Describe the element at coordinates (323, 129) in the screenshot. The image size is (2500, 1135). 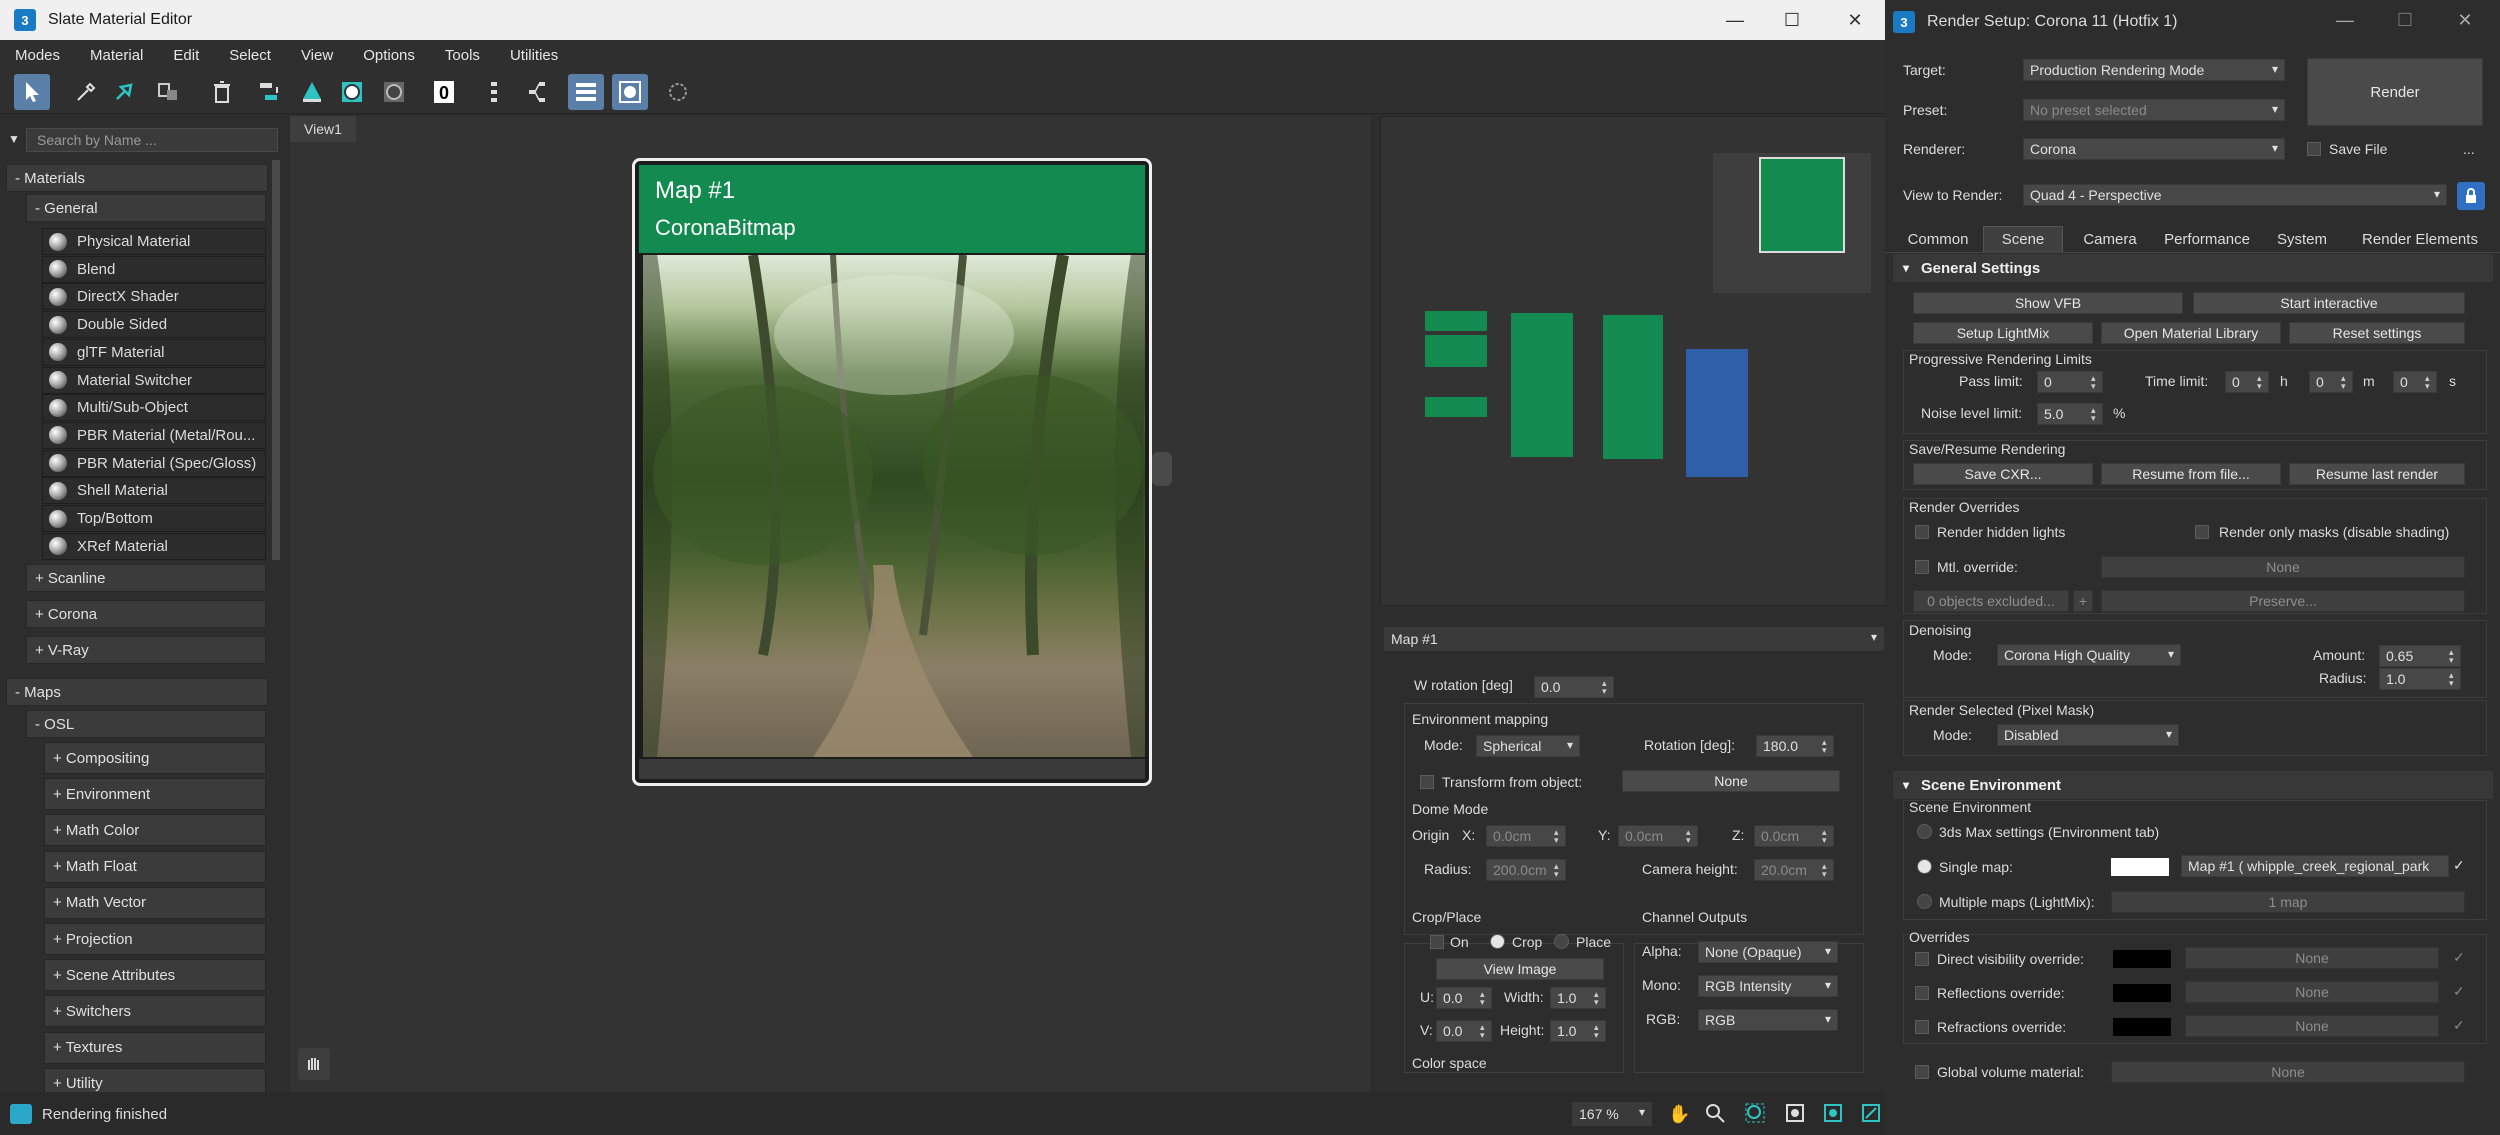
I see `tab-view1: View1` at that location.